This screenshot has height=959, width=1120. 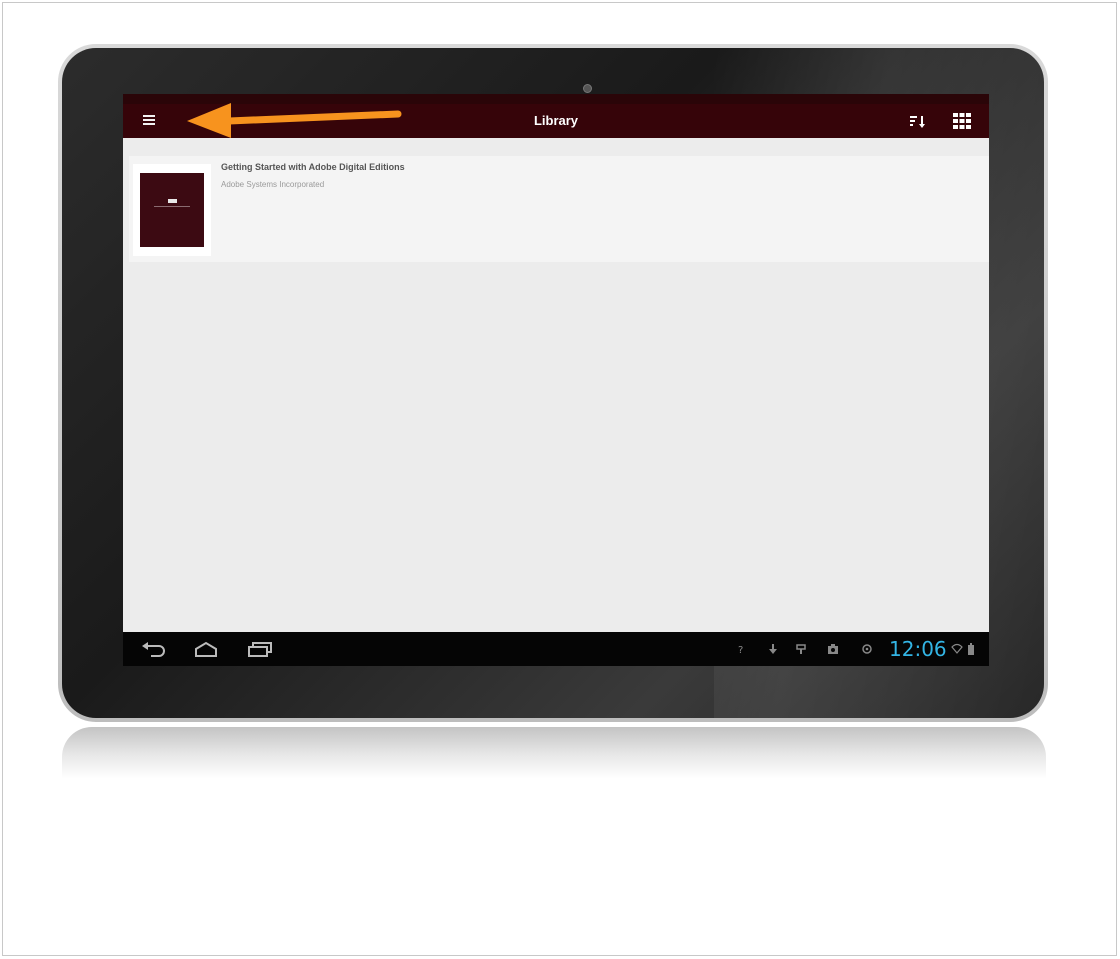 What do you see at coordinates (957, 648) in the screenshot?
I see `wifi-icon` at bounding box center [957, 648].